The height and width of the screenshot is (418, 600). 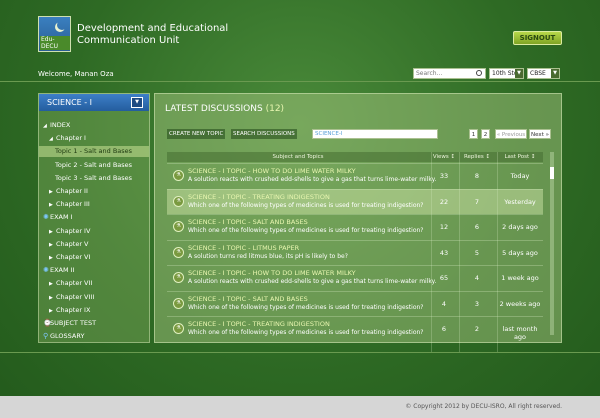 What do you see at coordinates (73, 230) in the screenshot?
I see `sidebar-item-label: Chapter IV` at bounding box center [73, 230].